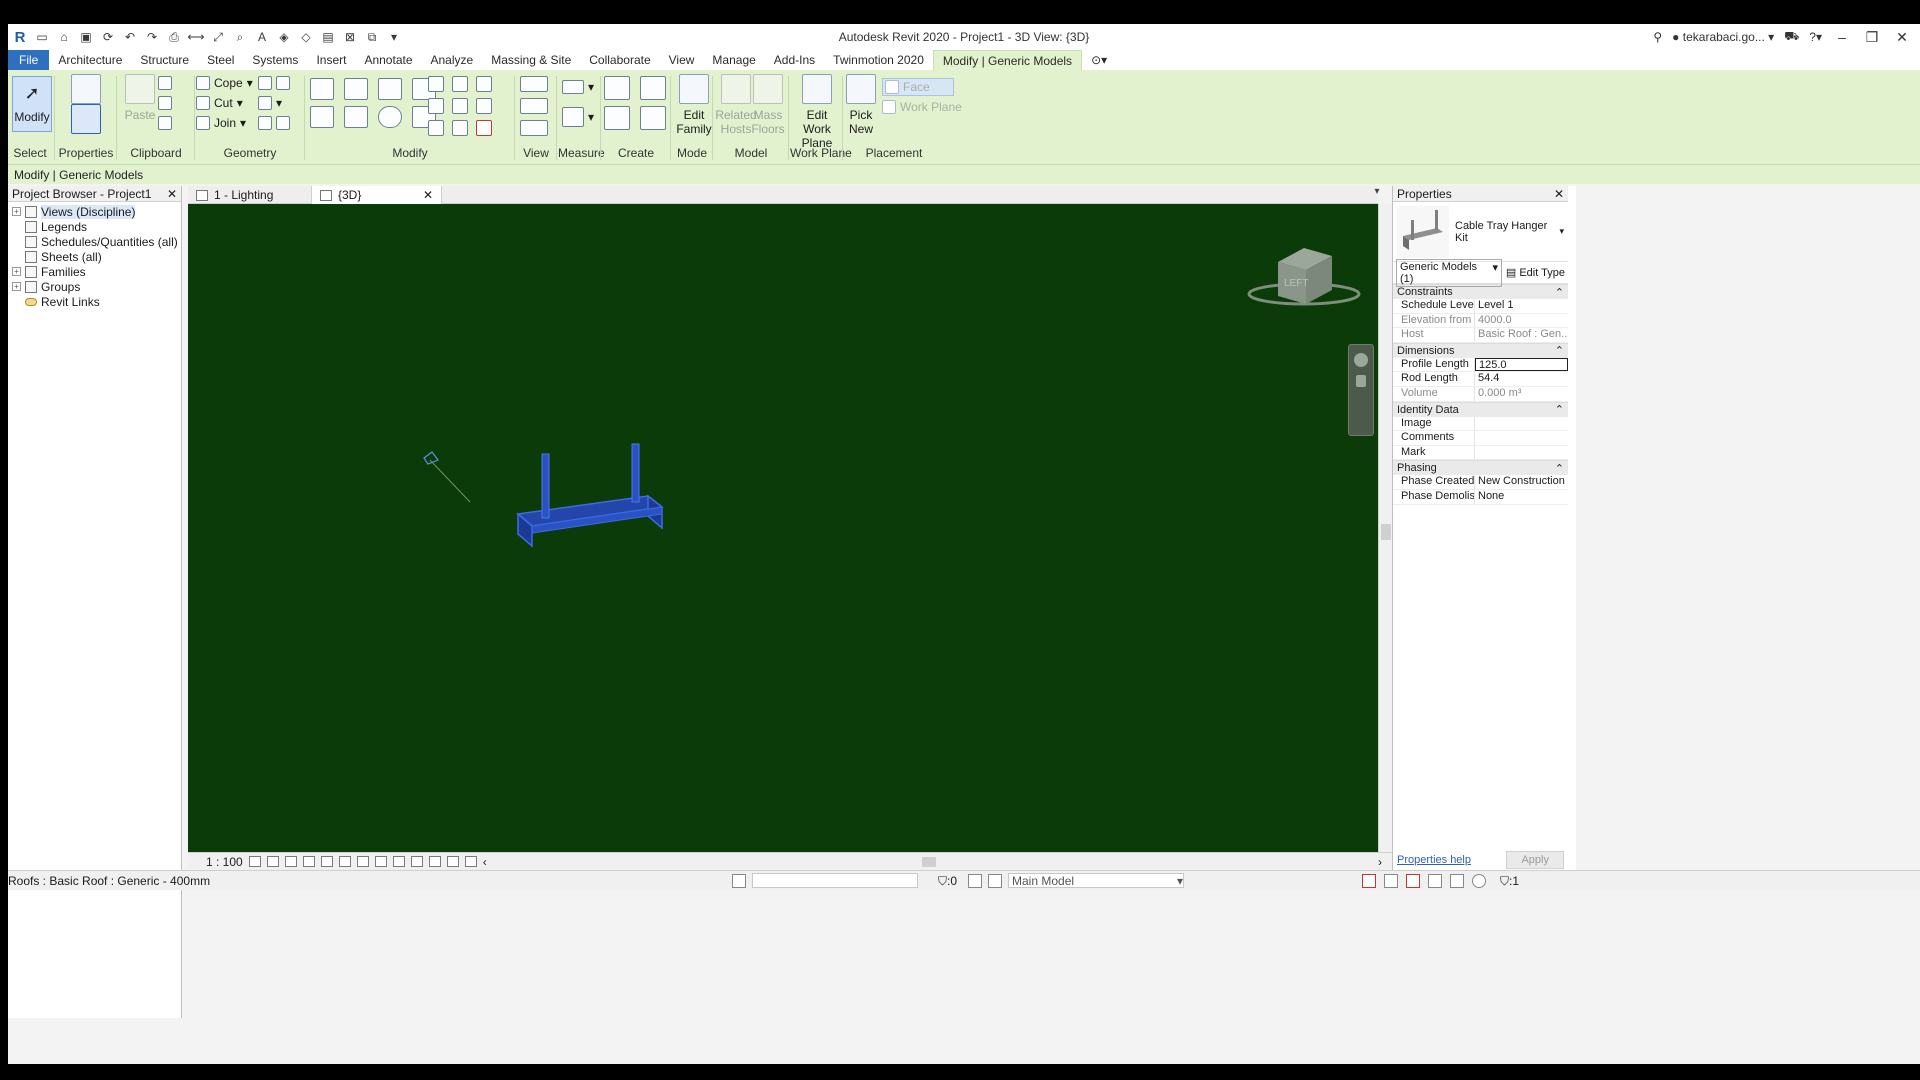 This screenshot has height=1080, width=1920. What do you see at coordinates (152, 37) in the screenshot?
I see `redo-icon: ↷` at bounding box center [152, 37].